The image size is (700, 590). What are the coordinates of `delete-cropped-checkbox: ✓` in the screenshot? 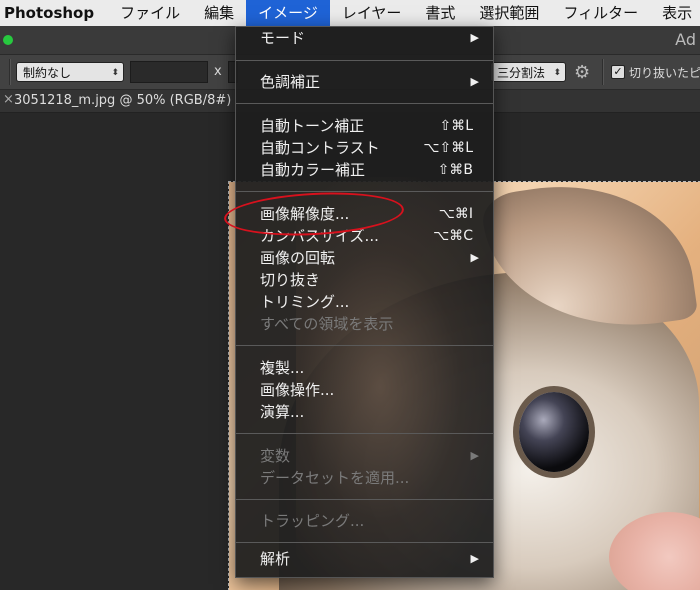 It's located at (618, 72).